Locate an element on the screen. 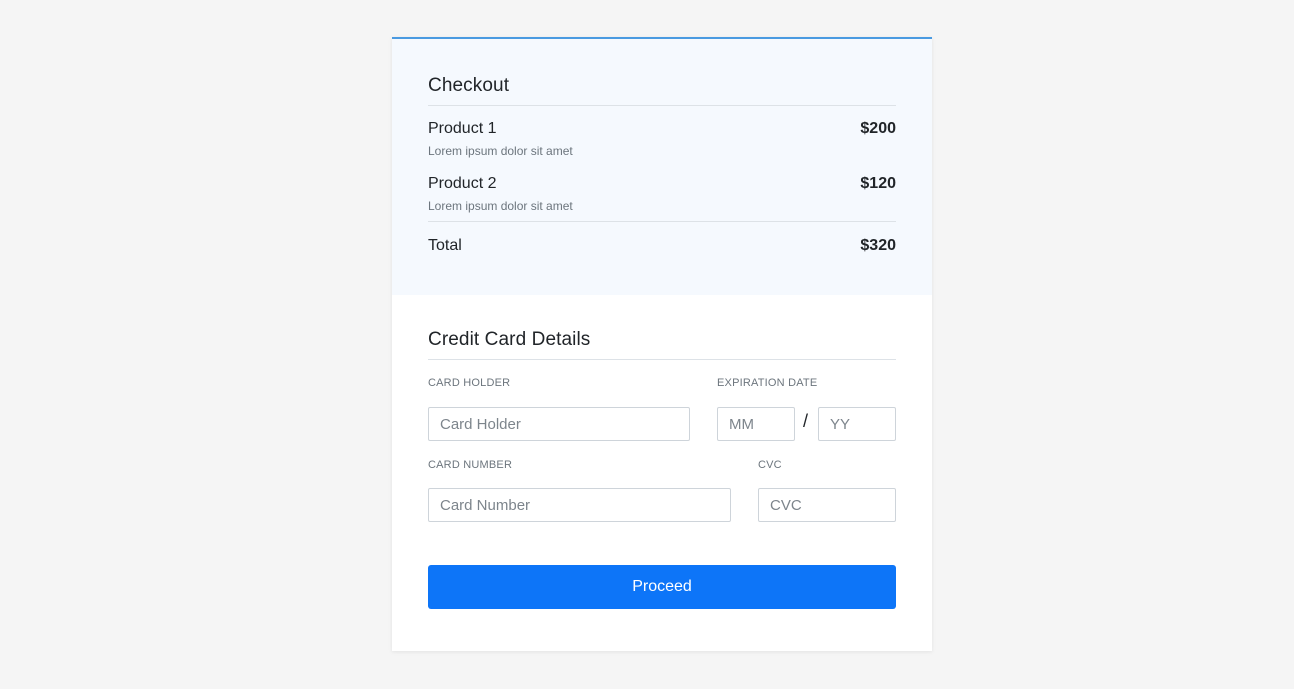 The height and width of the screenshot is (689, 1294). card-number-input is located at coordinates (579, 505).